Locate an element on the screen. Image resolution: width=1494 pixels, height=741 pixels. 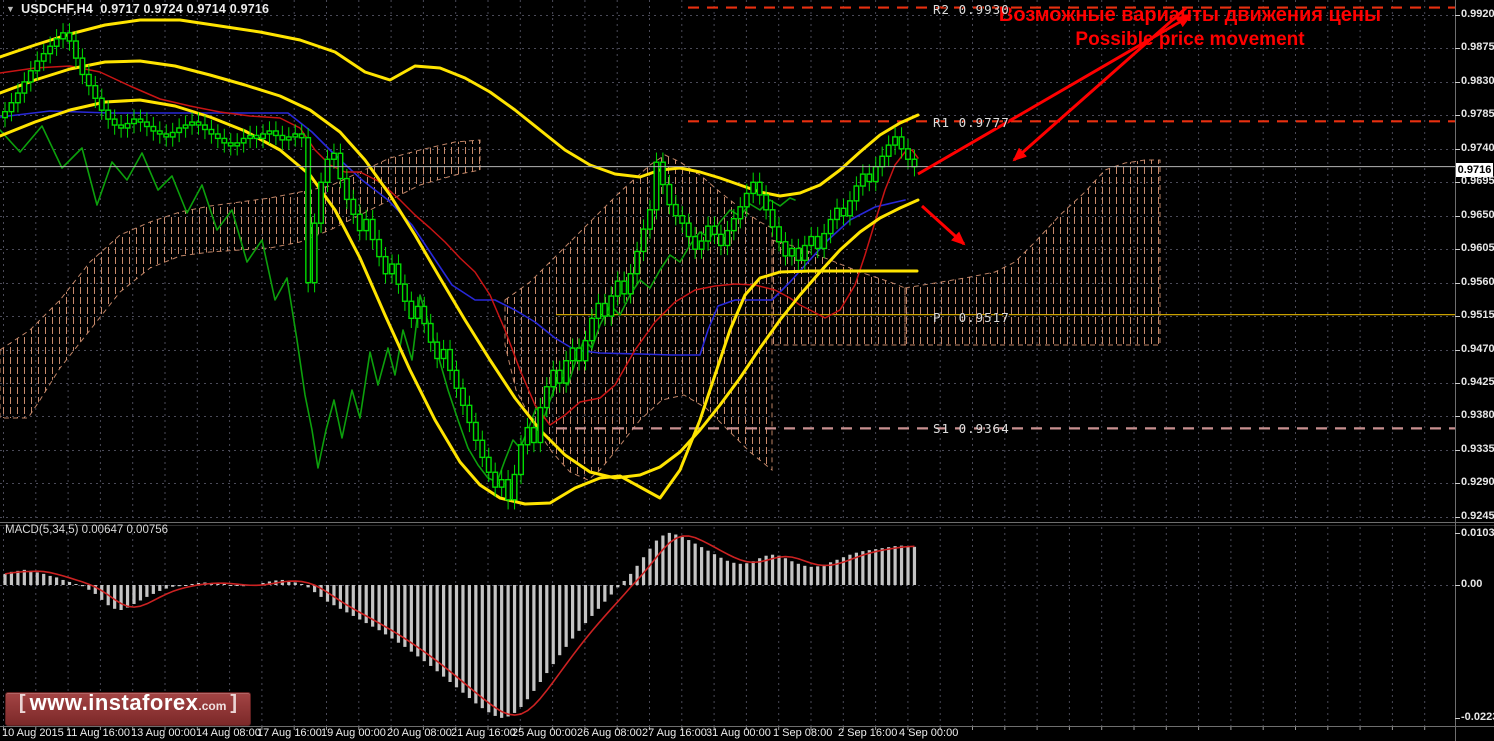
price-axis-label: 0.9425 is located at coordinates (1477, 382).